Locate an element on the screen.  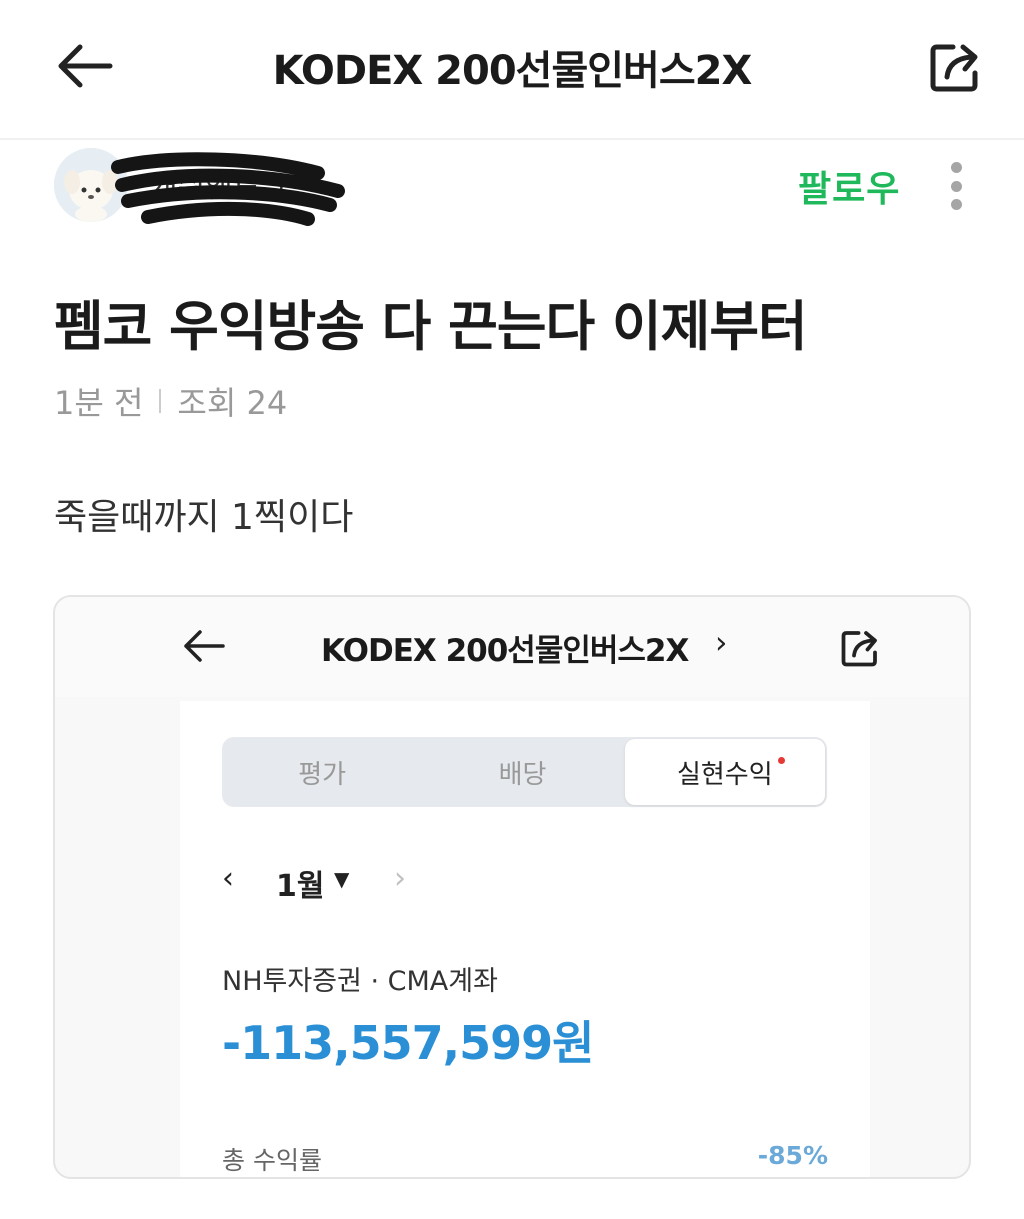
screenshot-share-button is located at coordinates (860, 648).